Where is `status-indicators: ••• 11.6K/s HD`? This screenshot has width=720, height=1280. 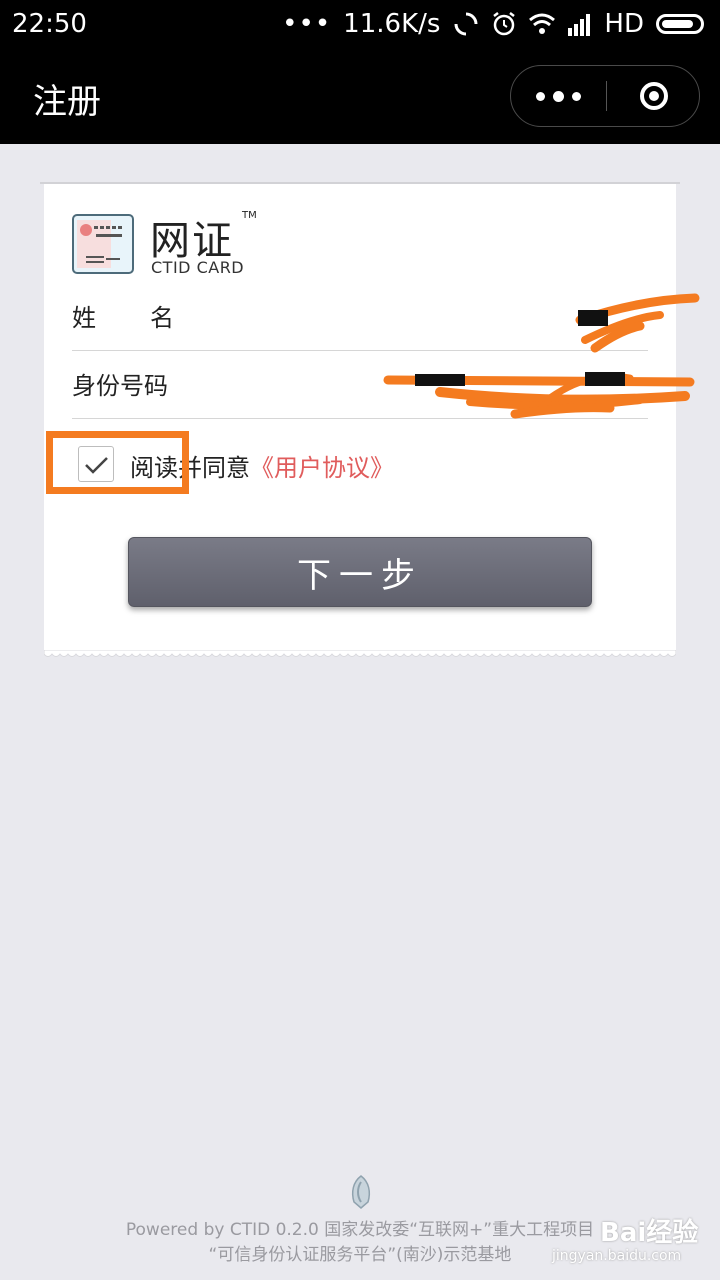
status-indicators: ••• 11.6K/s HD is located at coordinates (493, 24).